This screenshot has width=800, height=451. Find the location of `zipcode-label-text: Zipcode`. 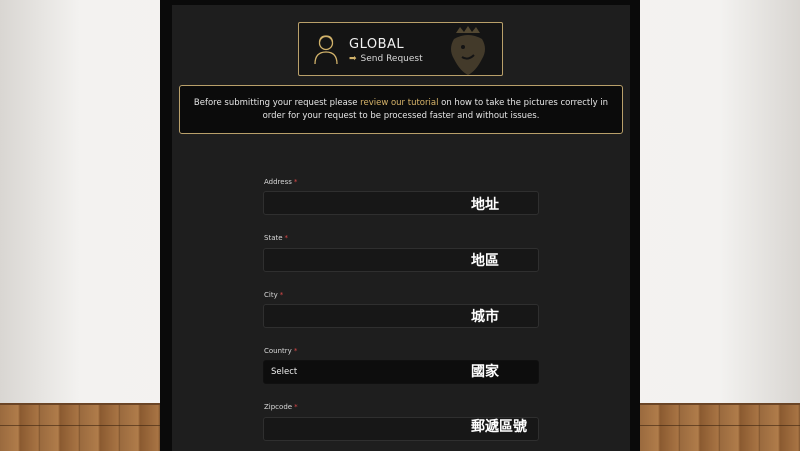

zipcode-label-text: Zipcode is located at coordinates (278, 407).